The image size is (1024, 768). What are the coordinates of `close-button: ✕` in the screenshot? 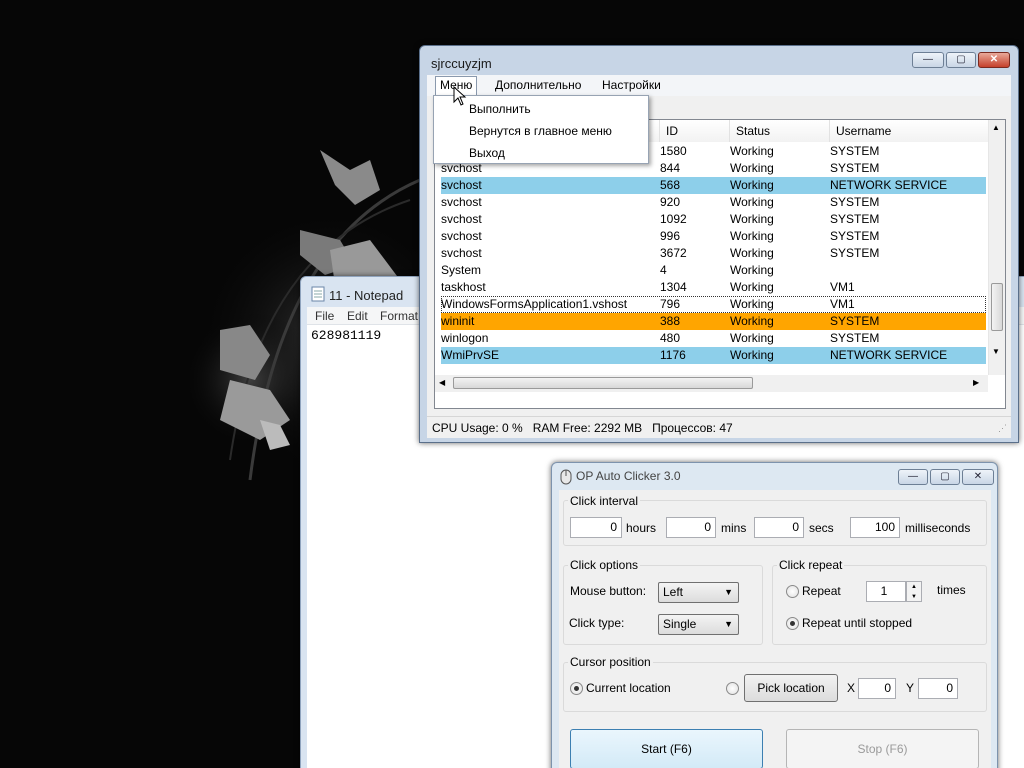 It's located at (994, 60).